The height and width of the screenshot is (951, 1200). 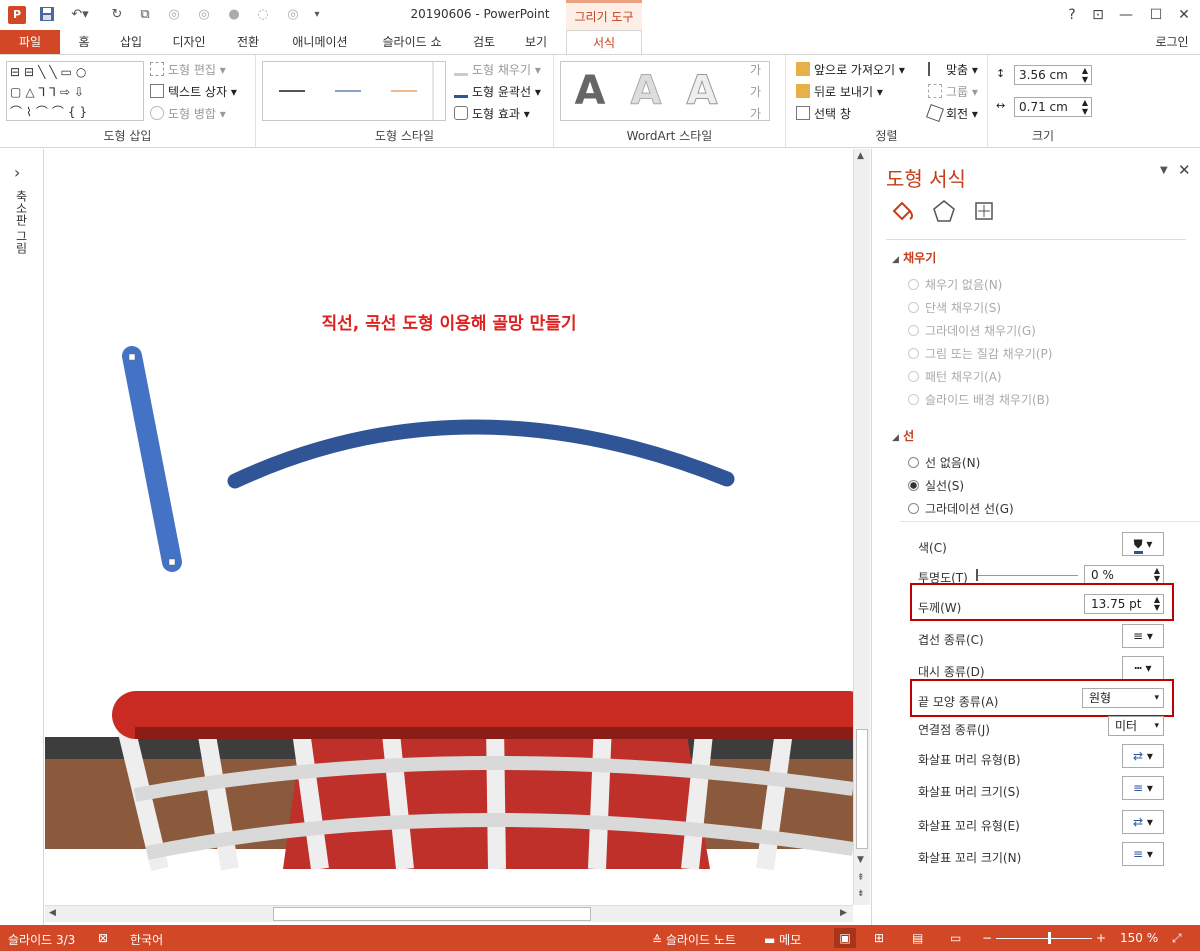 What do you see at coordinates (961, 509) in the screenshot?
I see `line-option-gradient: 그라데이션 선(G)` at bounding box center [961, 509].